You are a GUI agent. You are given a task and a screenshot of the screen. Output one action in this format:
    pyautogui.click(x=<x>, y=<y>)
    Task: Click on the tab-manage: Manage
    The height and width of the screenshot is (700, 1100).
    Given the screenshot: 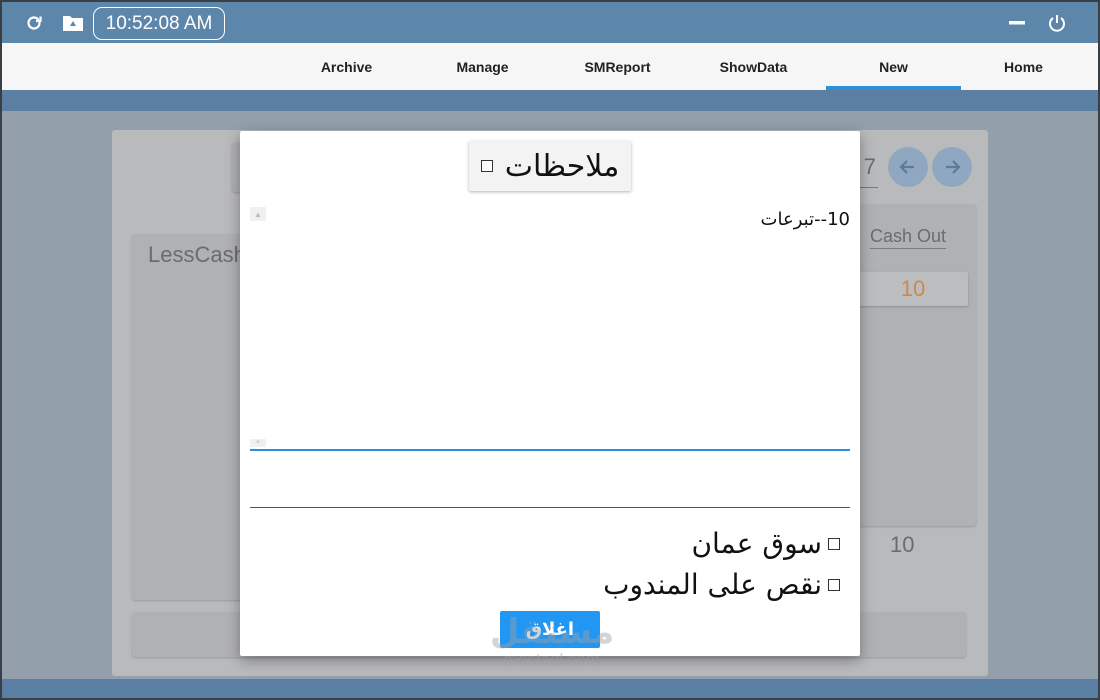 What is the action you would take?
    pyautogui.click(x=482, y=66)
    